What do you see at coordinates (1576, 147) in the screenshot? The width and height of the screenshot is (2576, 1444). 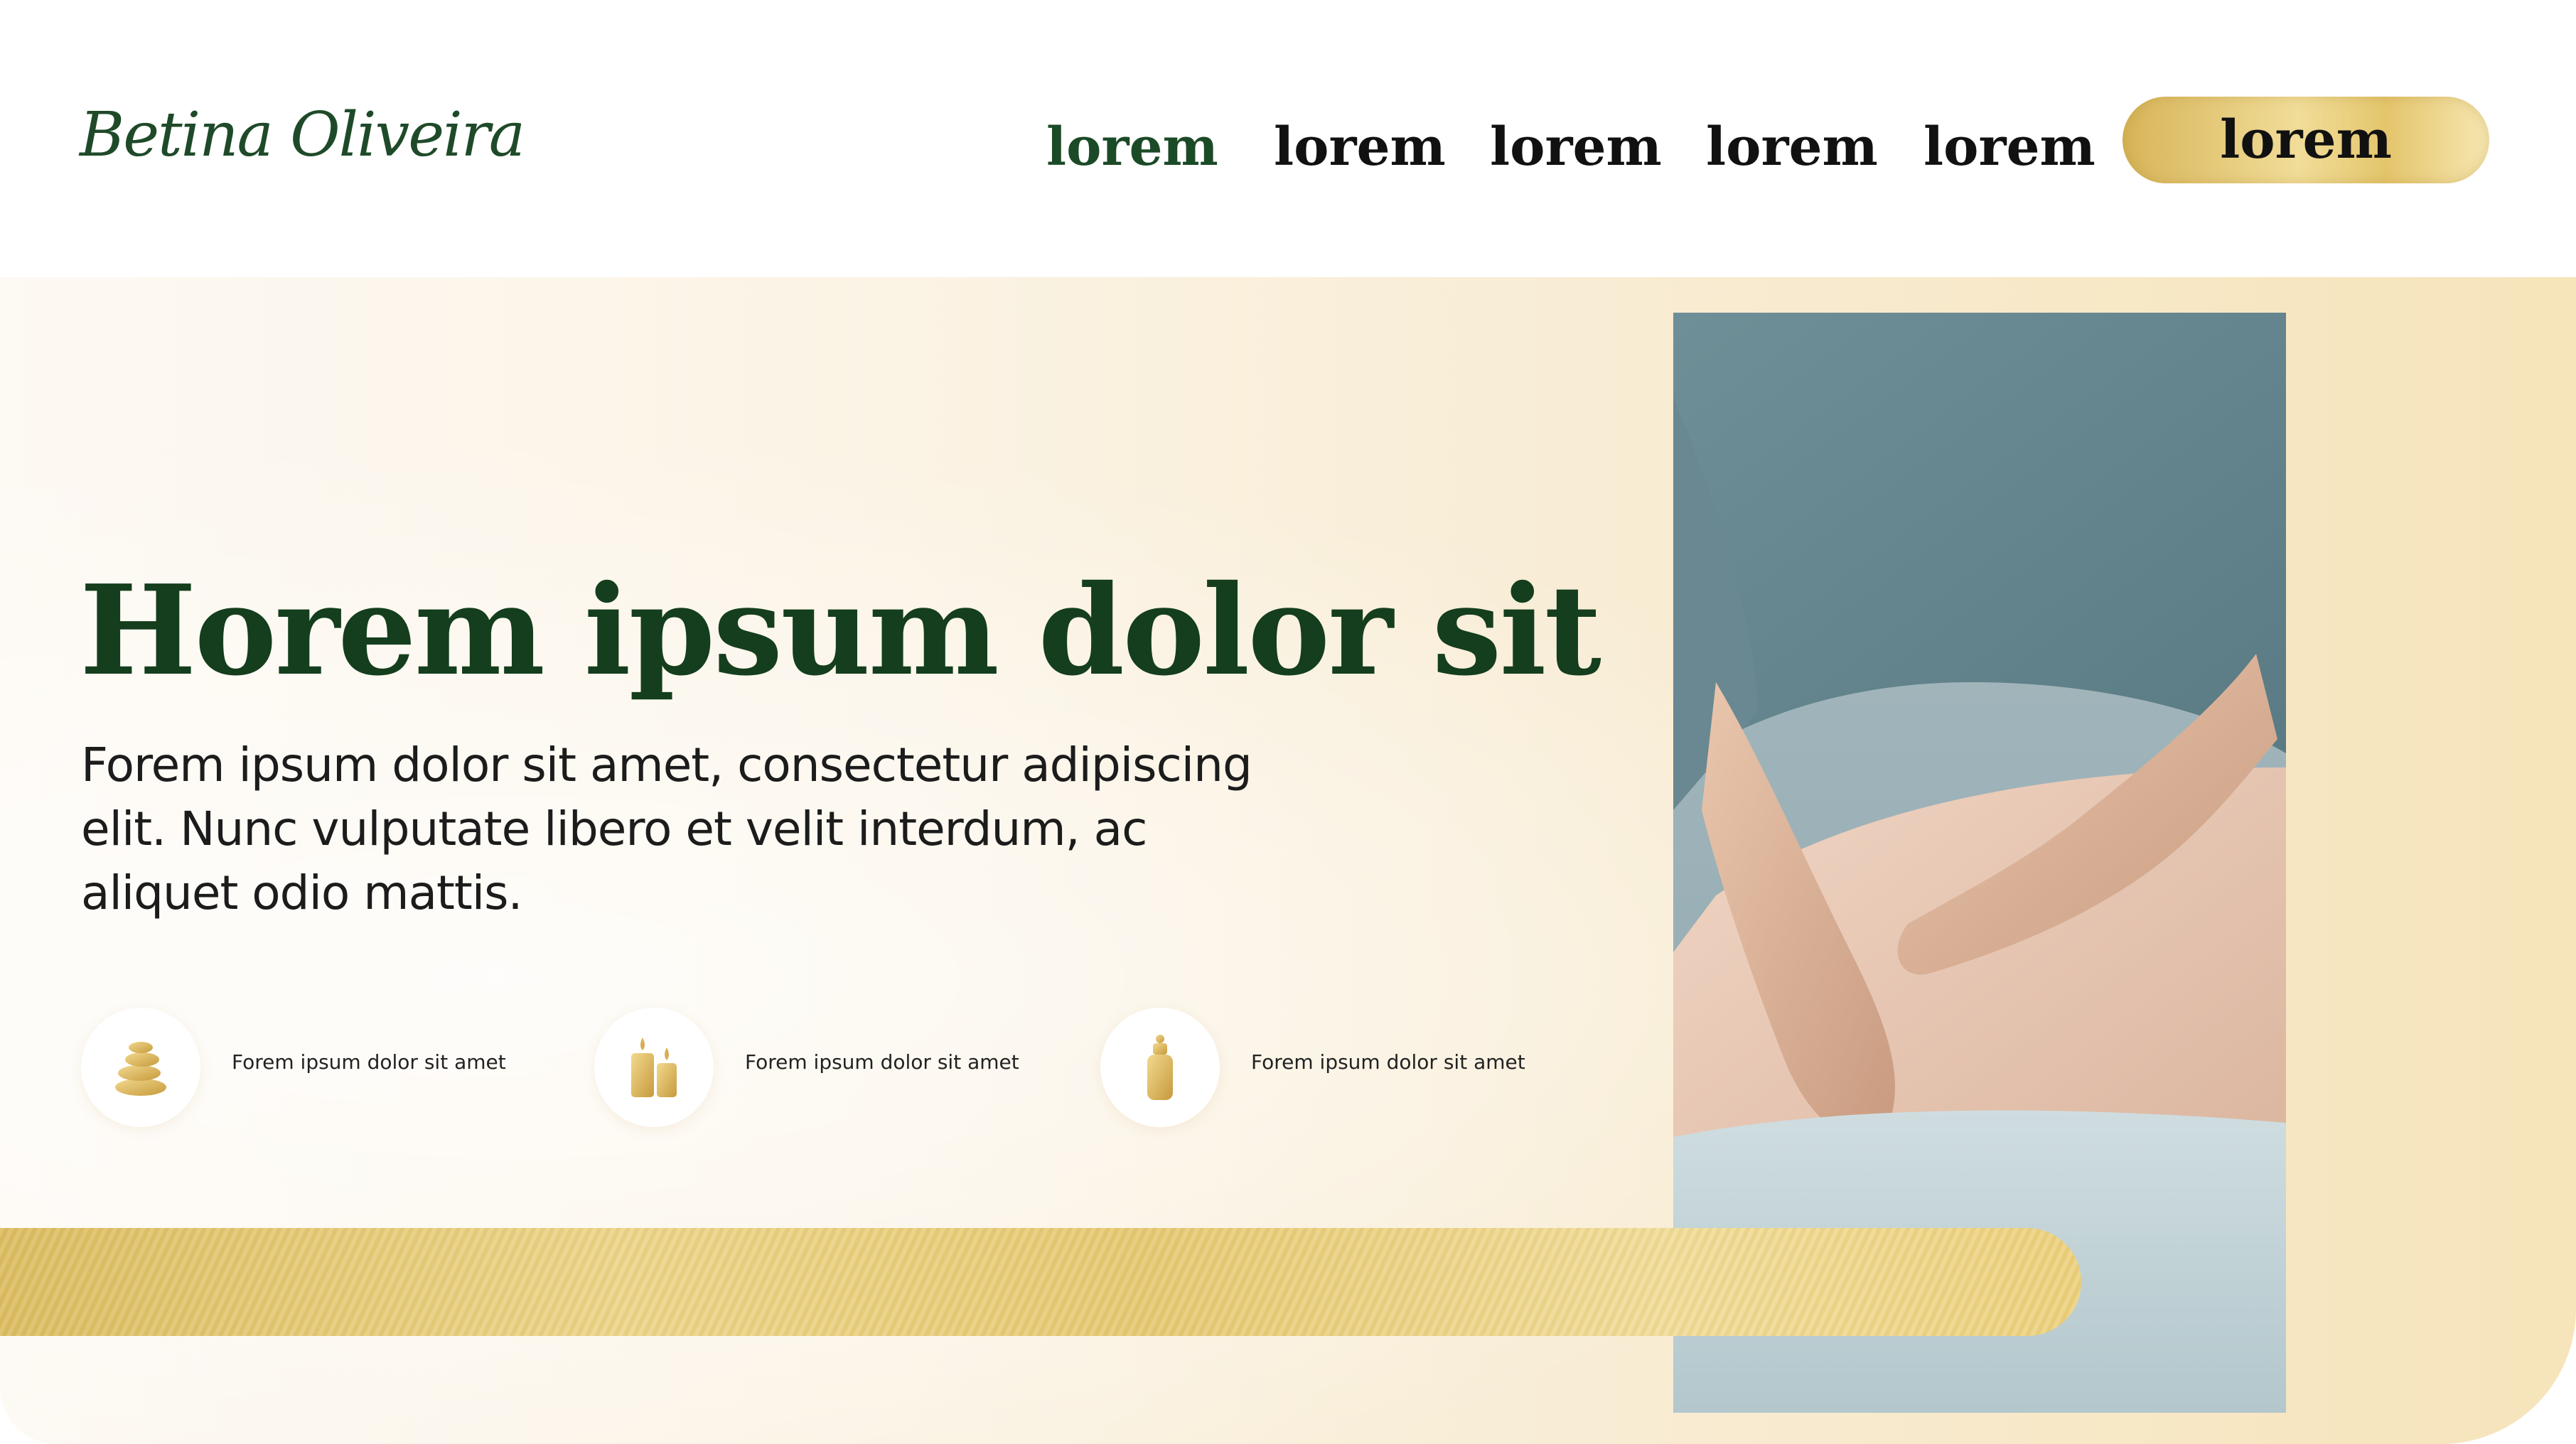 I see `nav-item-3: lorem` at bounding box center [1576, 147].